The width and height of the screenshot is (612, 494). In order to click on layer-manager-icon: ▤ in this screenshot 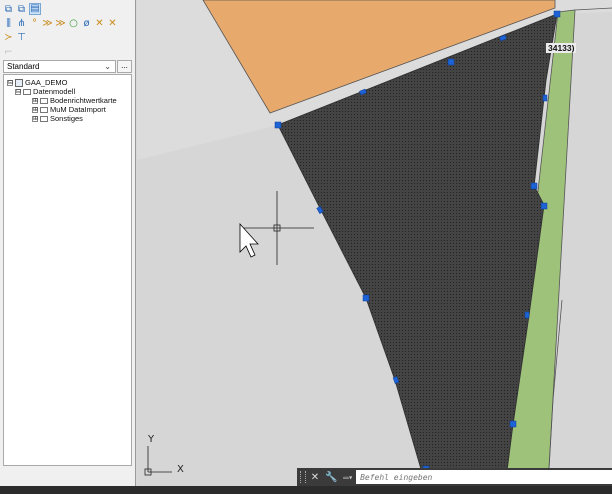, I will do `click(35, 9)`.